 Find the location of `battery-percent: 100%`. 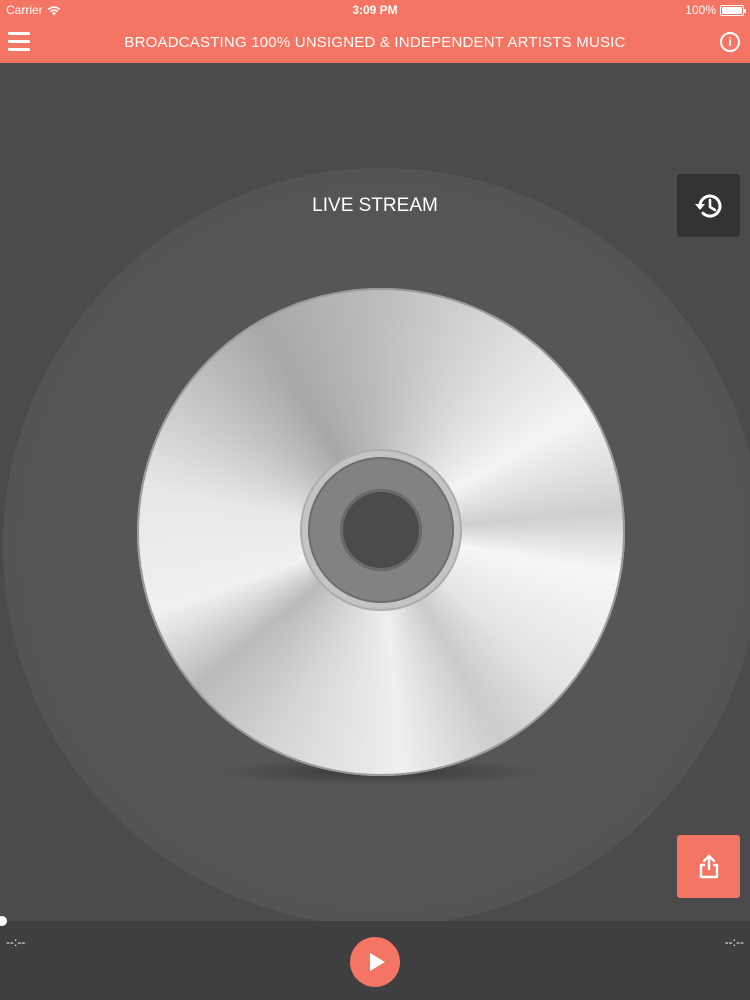

battery-percent: 100% is located at coordinates (700, 10).